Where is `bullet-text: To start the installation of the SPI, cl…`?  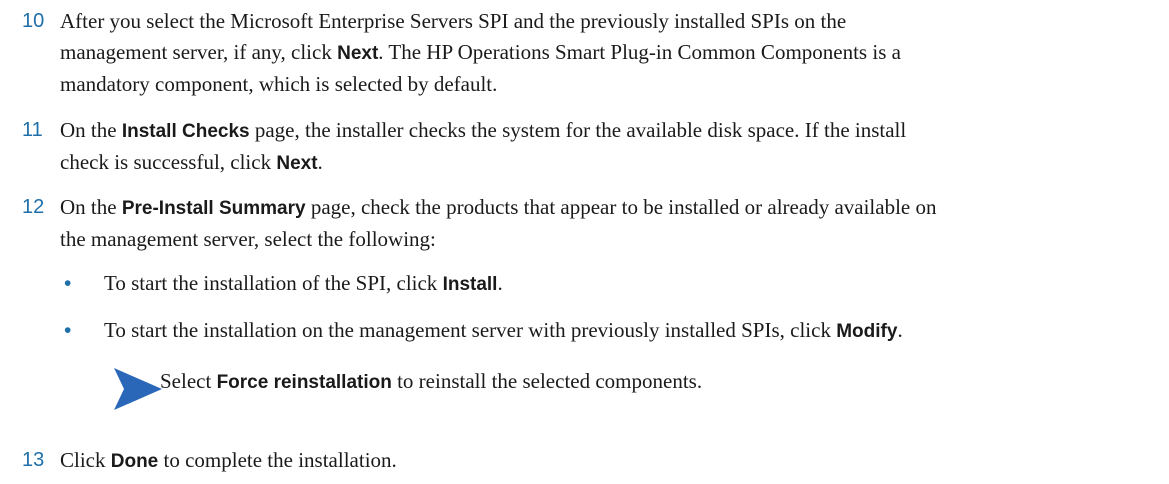 bullet-text: To start the installation of the SPI, cl… is located at coordinates (629, 284).